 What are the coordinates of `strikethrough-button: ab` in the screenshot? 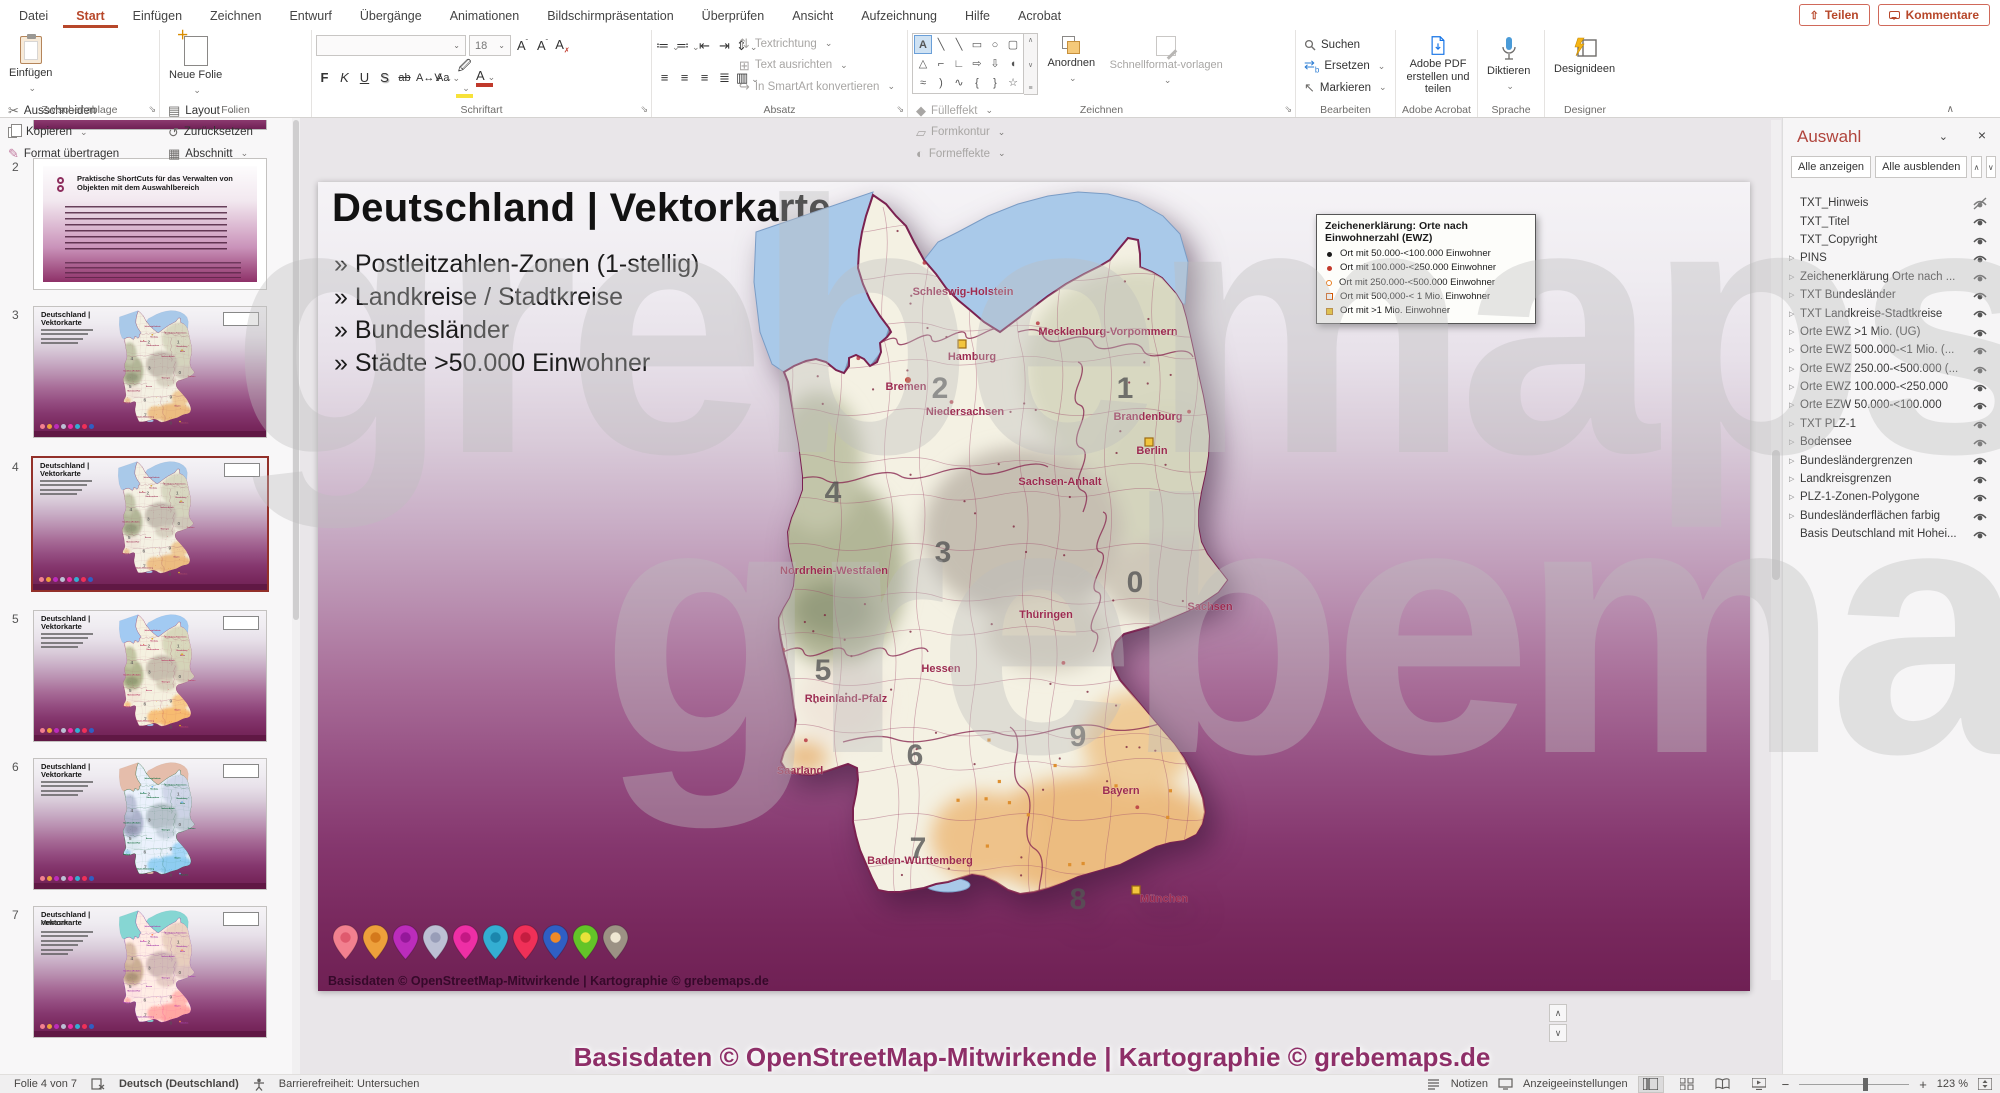 It's located at (404, 78).